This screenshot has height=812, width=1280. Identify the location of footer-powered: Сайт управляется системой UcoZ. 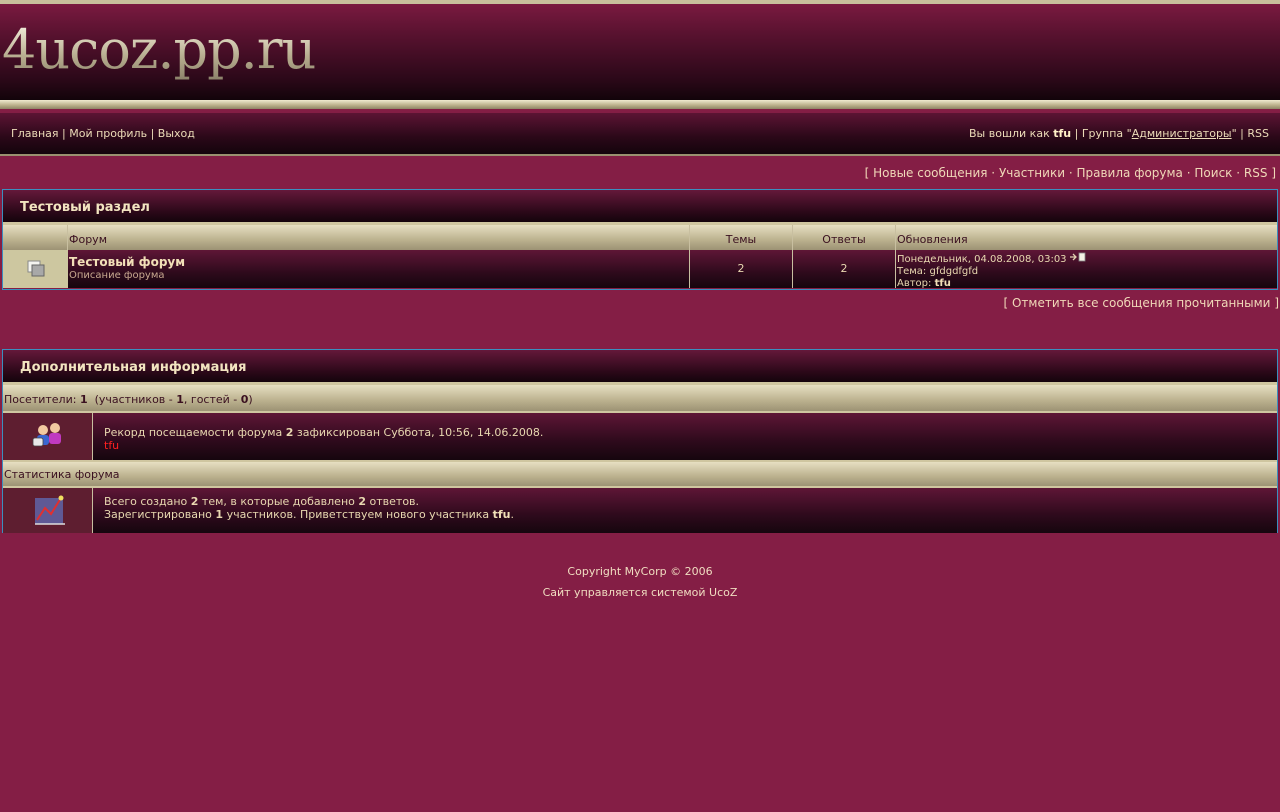
(640, 592).